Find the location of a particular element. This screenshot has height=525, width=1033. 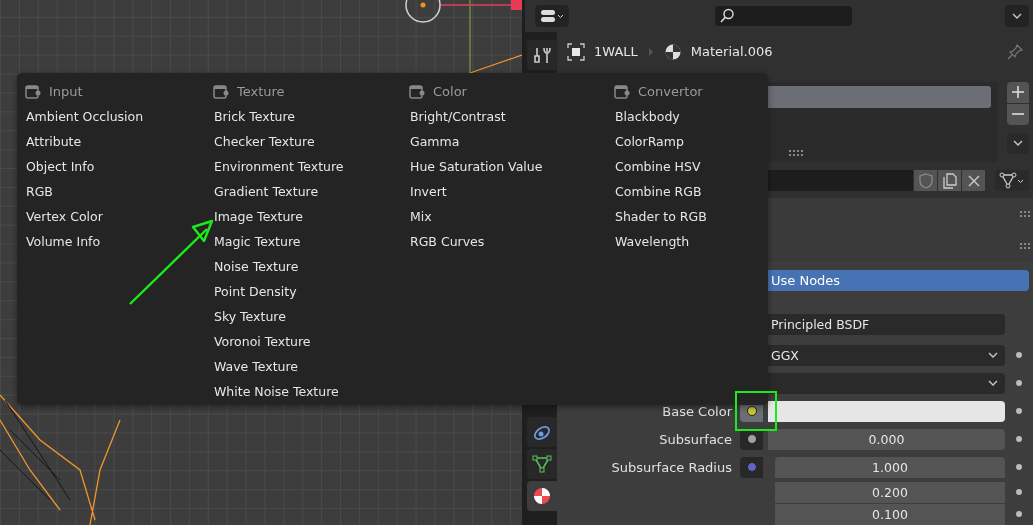

input-label: Subsurface Radius is located at coordinates (671, 467).